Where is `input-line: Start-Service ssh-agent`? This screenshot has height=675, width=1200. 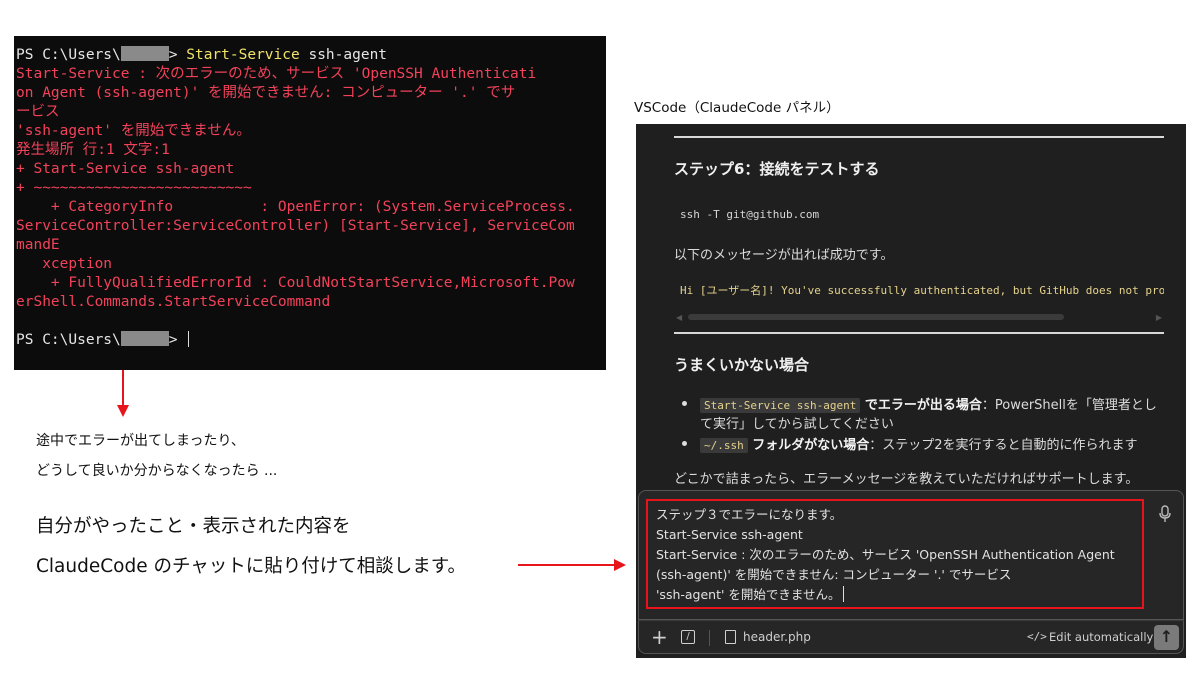
input-line: Start-Service ssh-agent is located at coordinates (729, 534).